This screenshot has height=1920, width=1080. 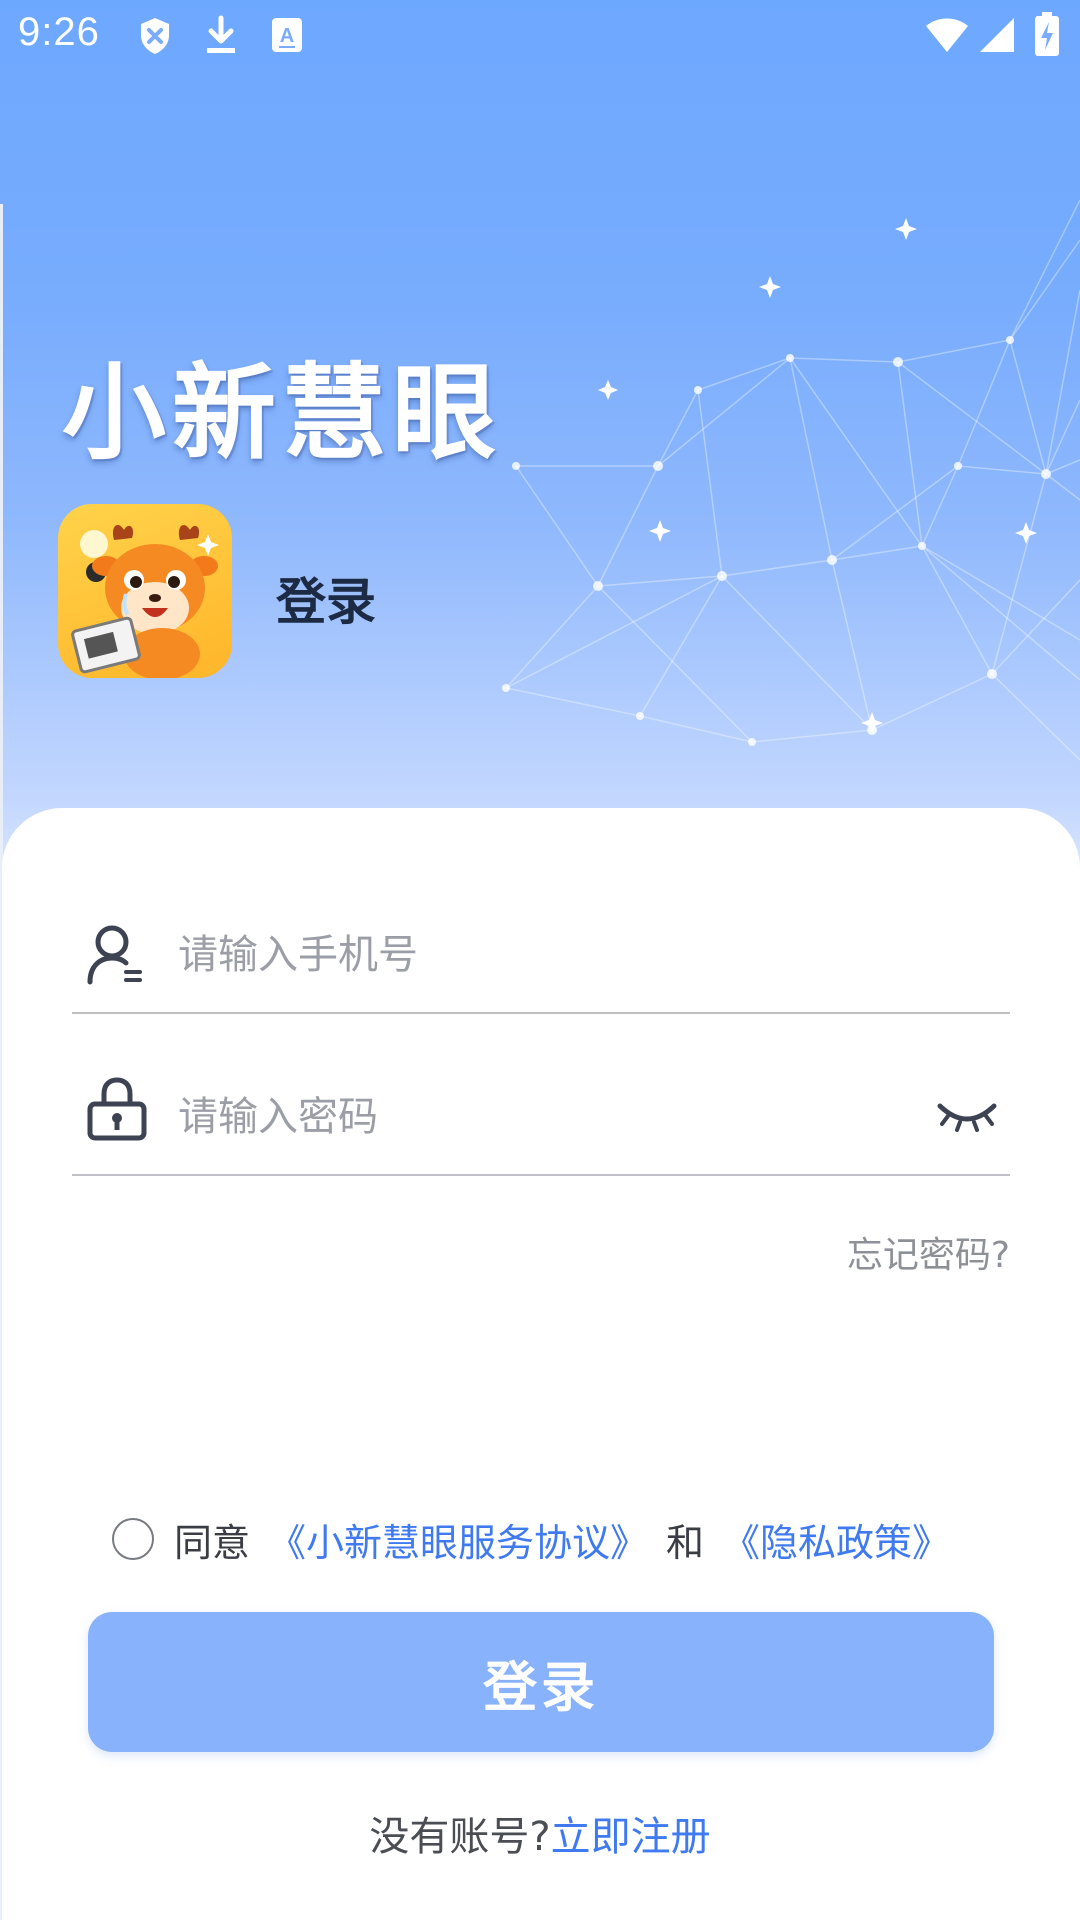 I want to click on phone-field, so click(x=541, y=957).